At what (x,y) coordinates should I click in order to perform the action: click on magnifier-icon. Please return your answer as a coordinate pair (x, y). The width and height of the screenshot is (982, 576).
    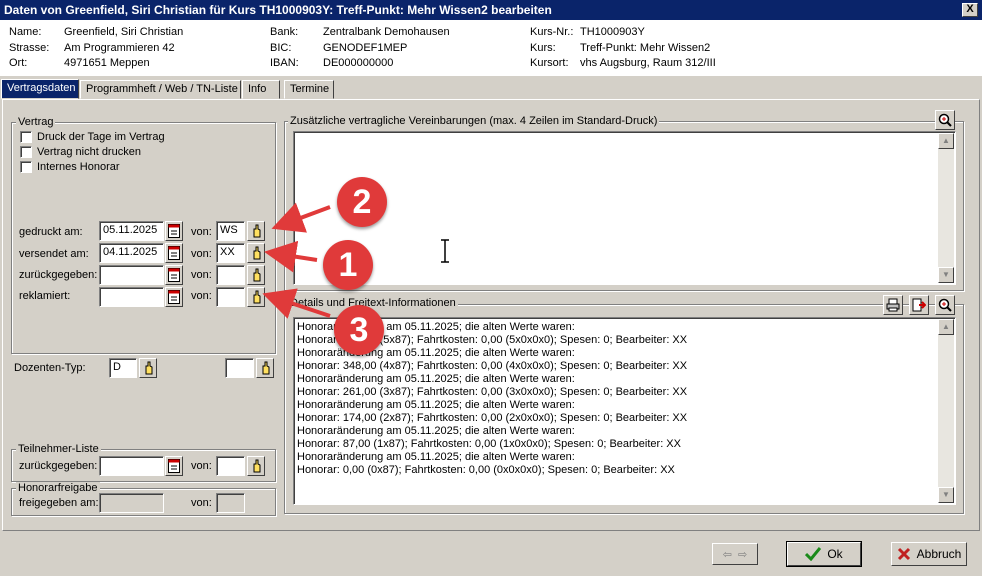
    Looking at the image, I should click on (945, 120).